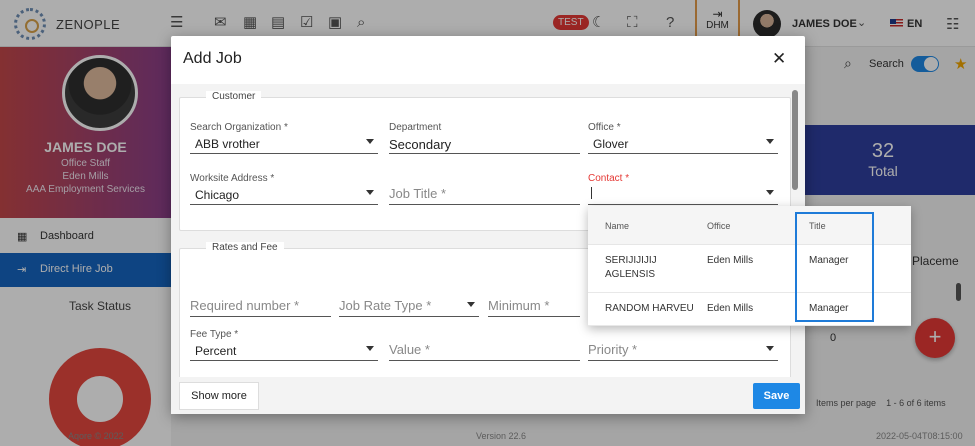 The image size is (975, 446). I want to click on minimum-field: Minimum *, so click(534, 301).